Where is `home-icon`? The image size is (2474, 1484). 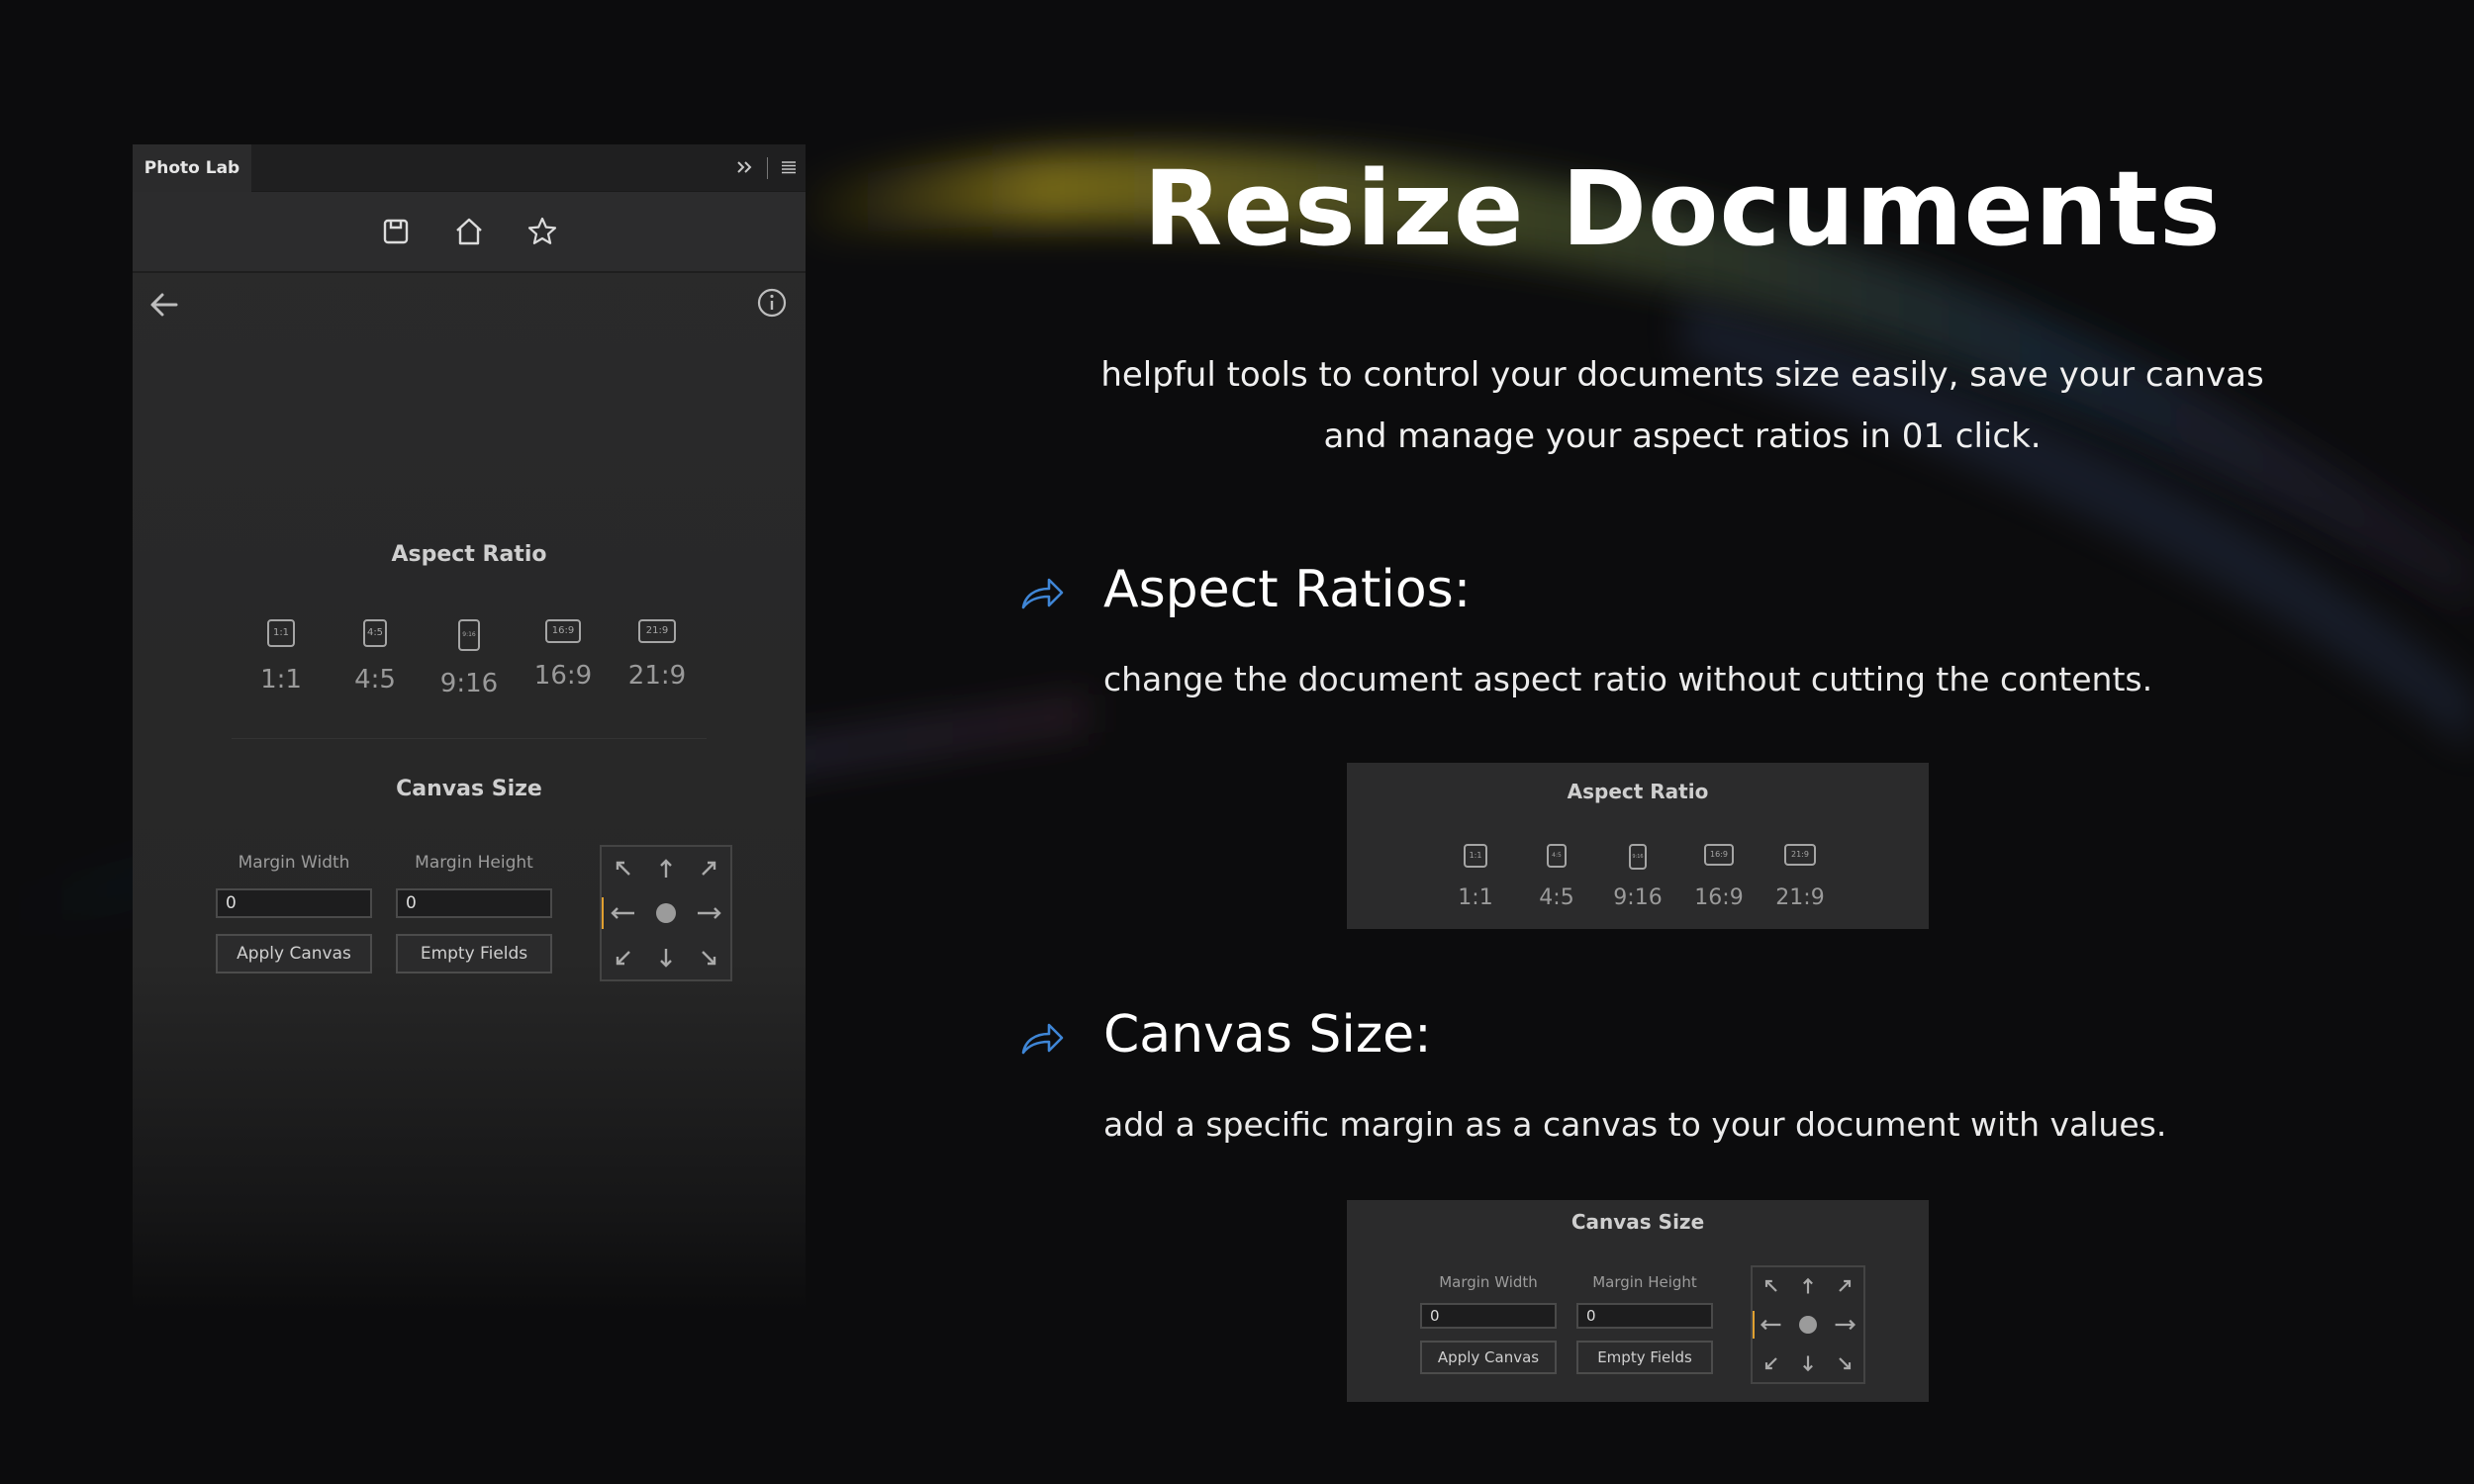
home-icon is located at coordinates (469, 231).